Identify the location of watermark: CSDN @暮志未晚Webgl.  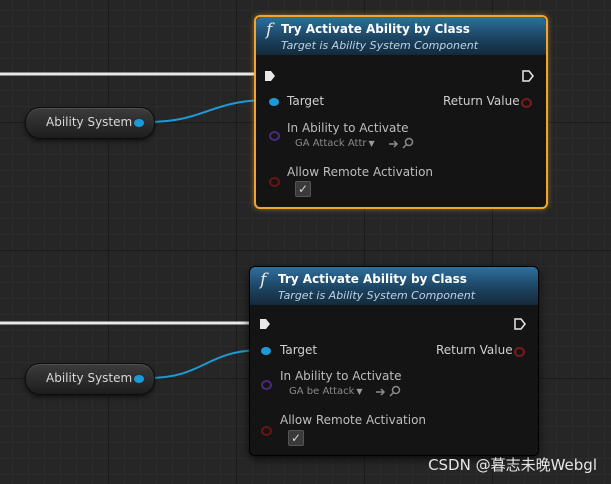
(512, 465).